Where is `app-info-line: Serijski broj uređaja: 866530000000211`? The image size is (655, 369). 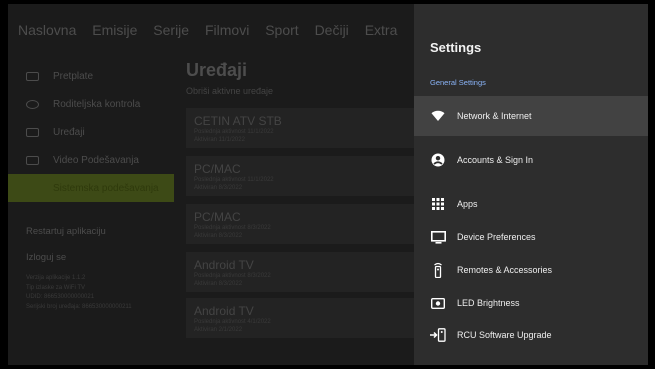
app-info-line: Serijski broj uređaja: 866530000000211 is located at coordinates (79, 306).